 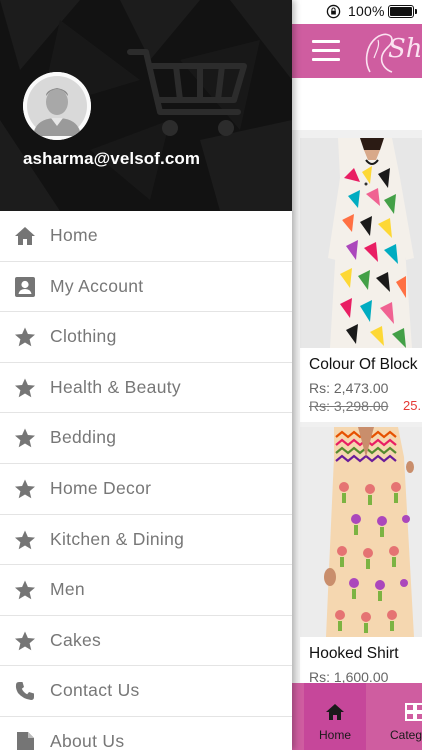 What do you see at coordinates (146, 691) in the screenshot?
I see `drawer-item-contact-us: Contact Us` at bounding box center [146, 691].